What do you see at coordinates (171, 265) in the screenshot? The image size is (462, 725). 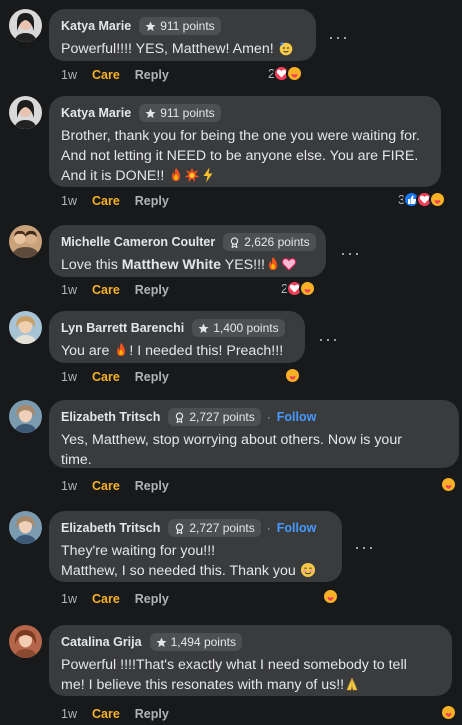 I see `mentioned-user: Matthew White` at bounding box center [171, 265].